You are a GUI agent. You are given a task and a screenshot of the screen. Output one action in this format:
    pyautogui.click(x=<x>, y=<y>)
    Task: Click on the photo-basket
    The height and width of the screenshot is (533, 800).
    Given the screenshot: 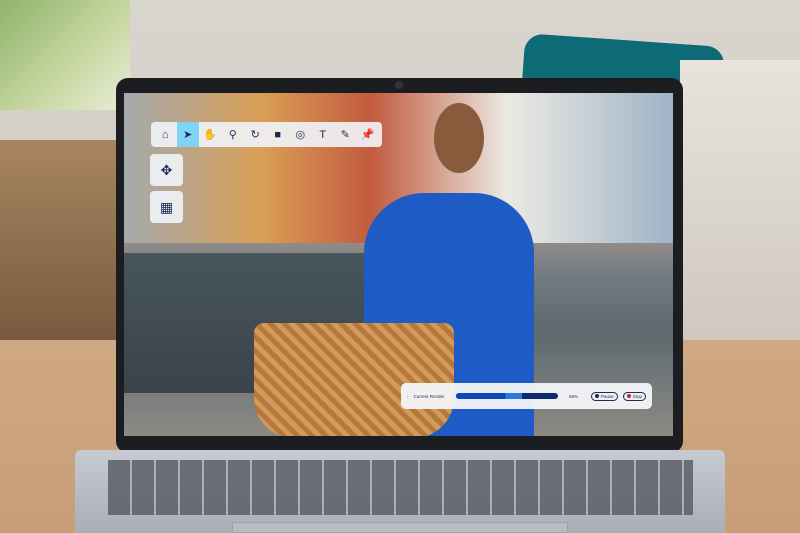 What is the action you would take?
    pyautogui.click(x=354, y=379)
    